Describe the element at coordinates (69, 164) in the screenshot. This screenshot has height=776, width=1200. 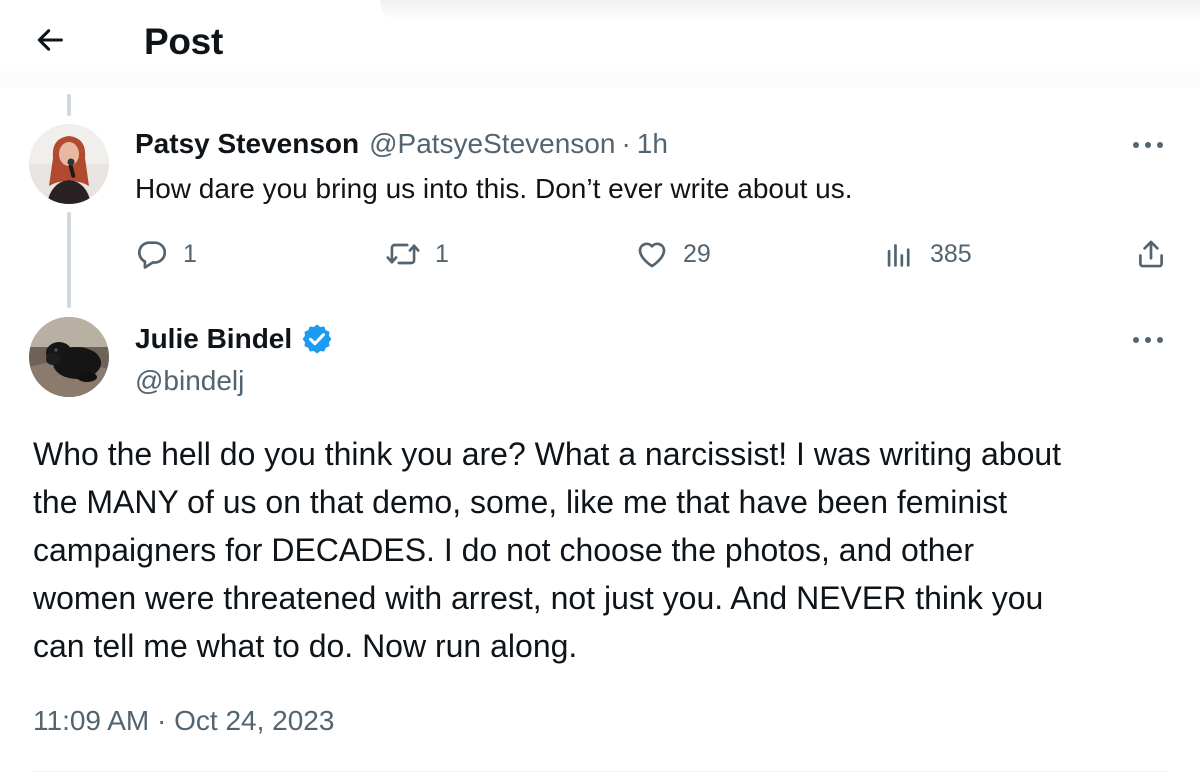
I see `avatar-patsy-stevenson` at that location.